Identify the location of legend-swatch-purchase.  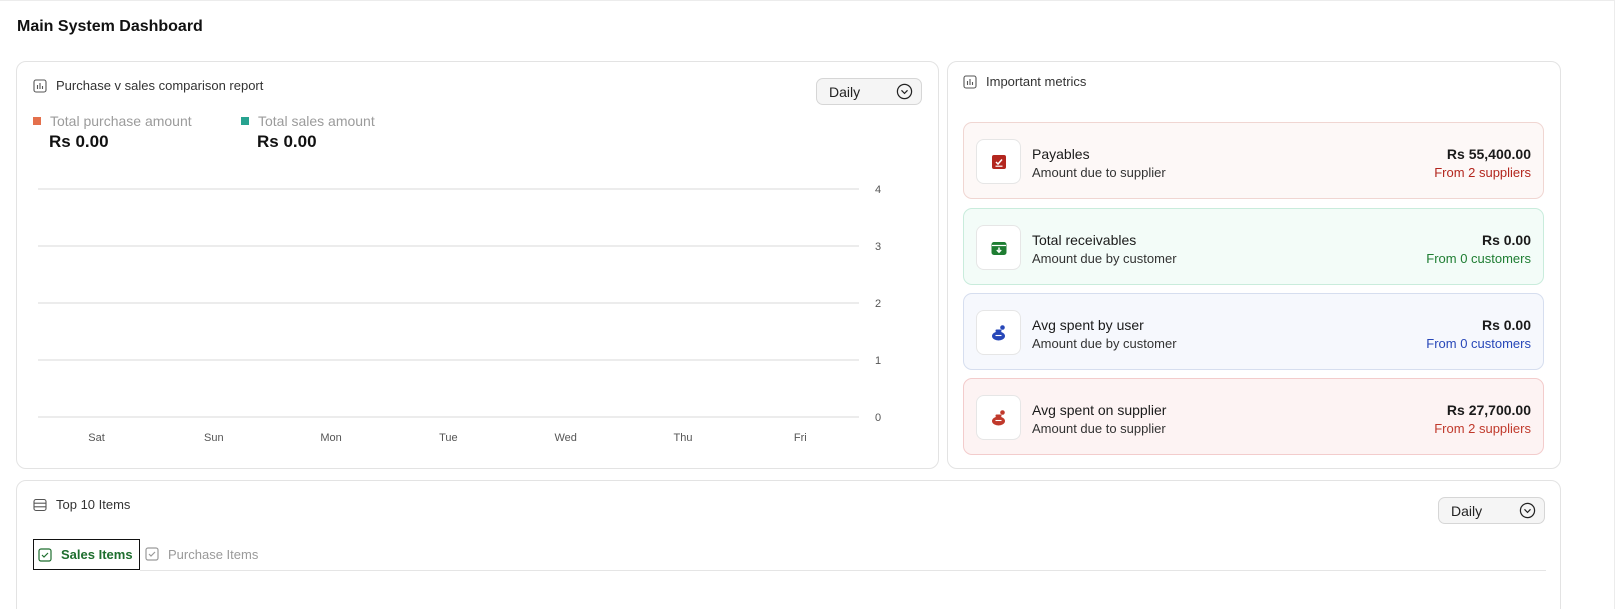
(37, 121).